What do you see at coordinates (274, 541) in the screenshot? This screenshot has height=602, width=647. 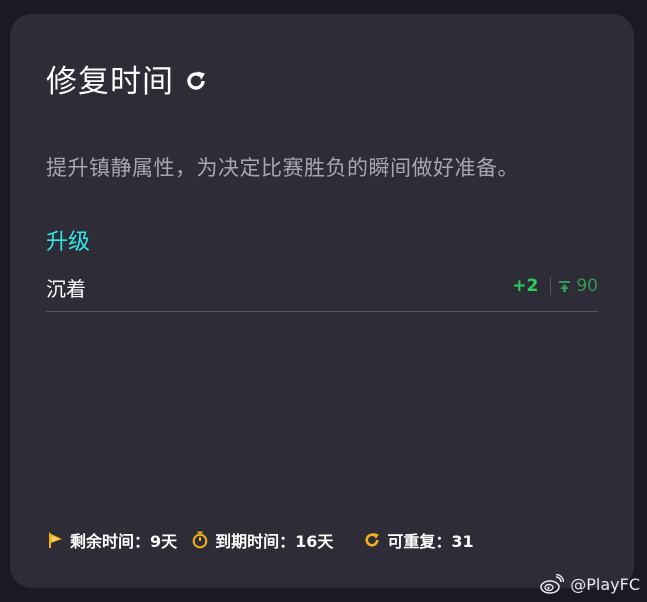 I see `expiry-time-text: 到期时间：16天` at bounding box center [274, 541].